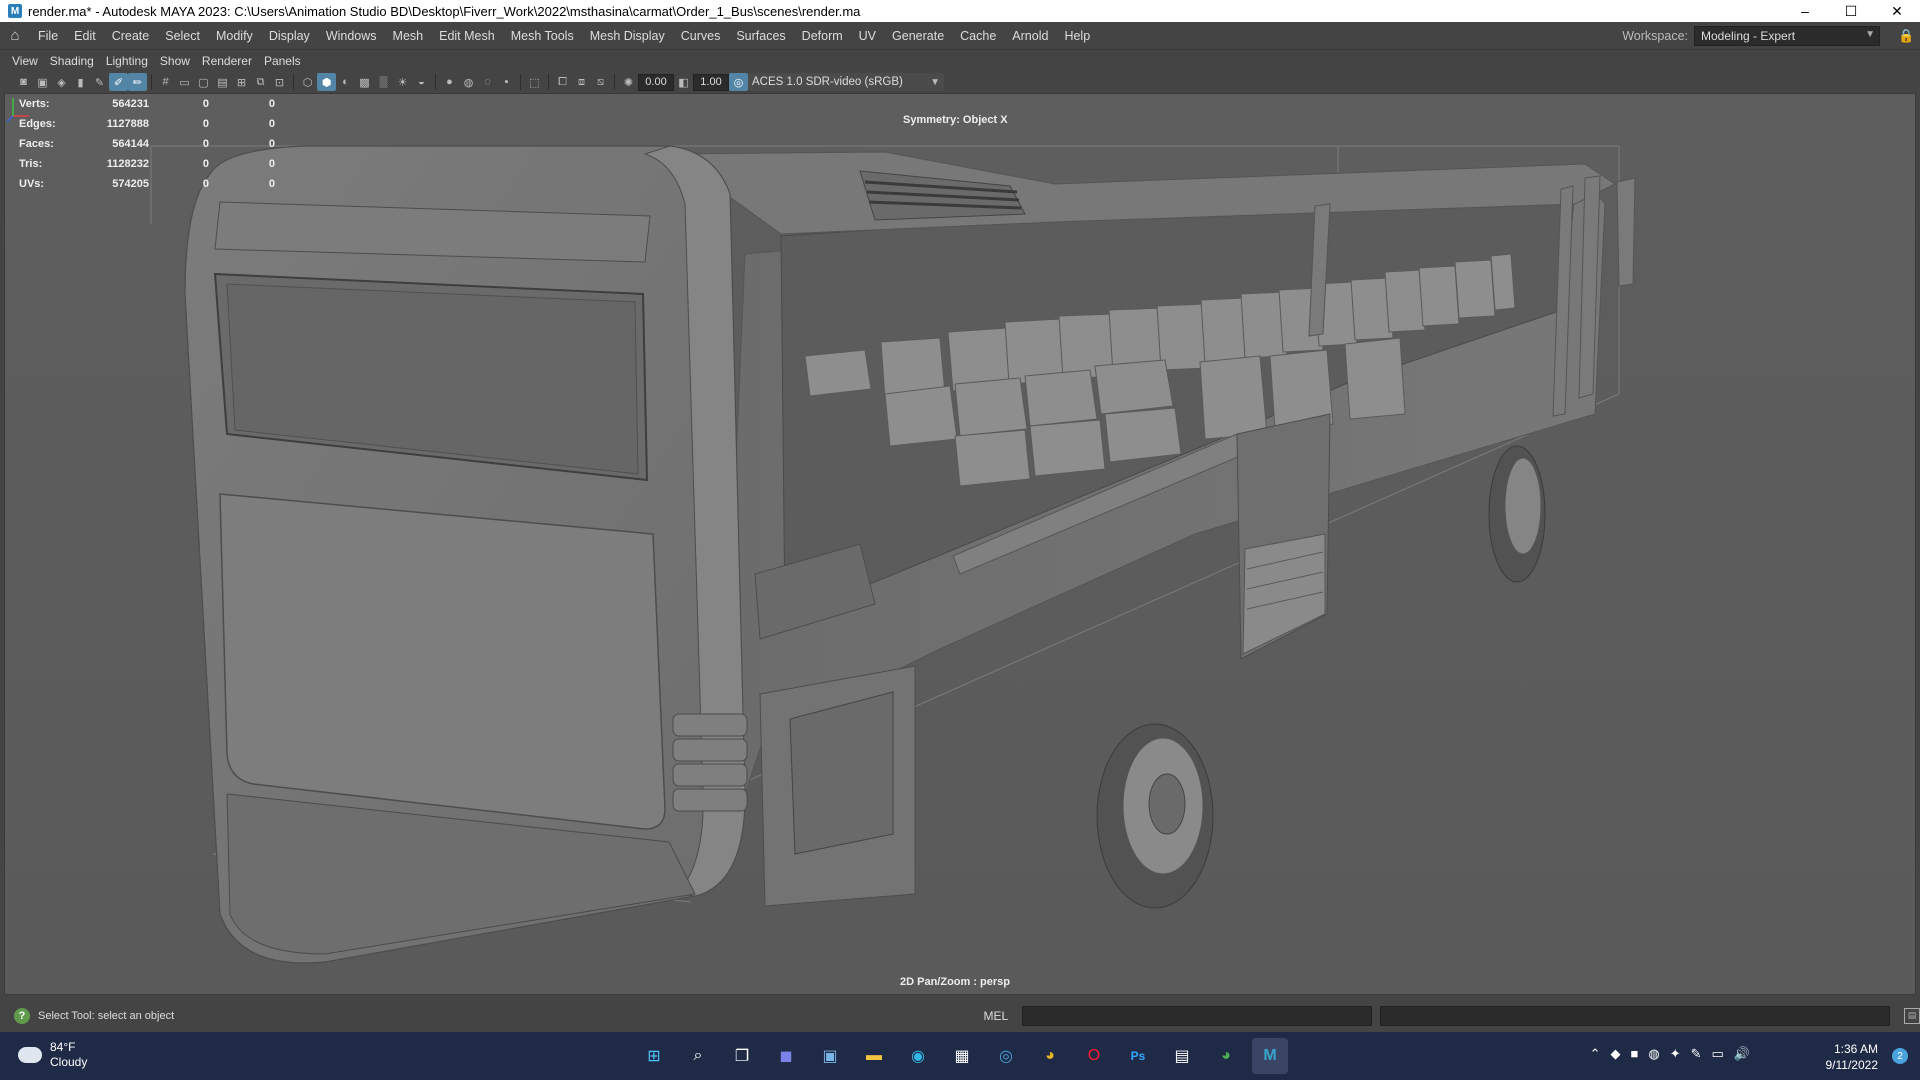 The height and width of the screenshot is (1080, 1920). Describe the element at coordinates (23, 82) in the screenshot. I see `camera-icon: ◙` at that location.